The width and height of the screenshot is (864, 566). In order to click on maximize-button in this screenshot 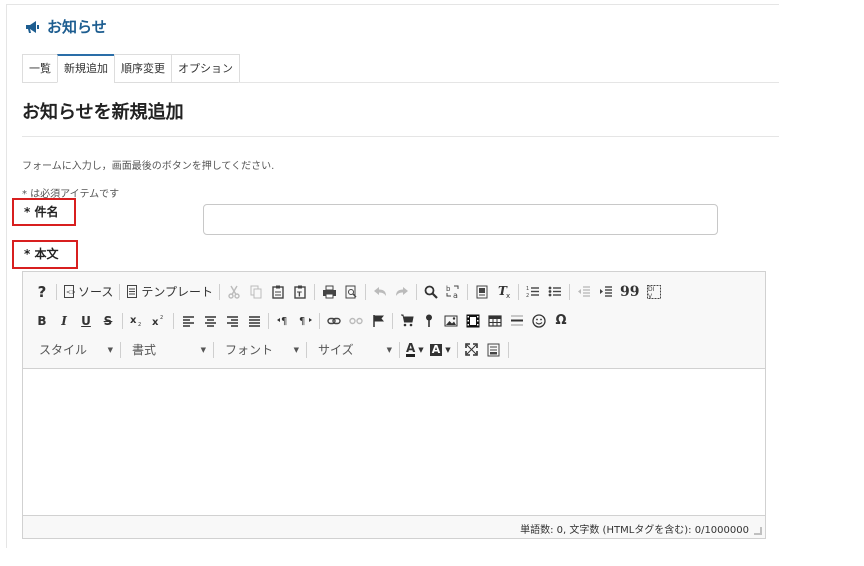, I will do `click(472, 350)`.